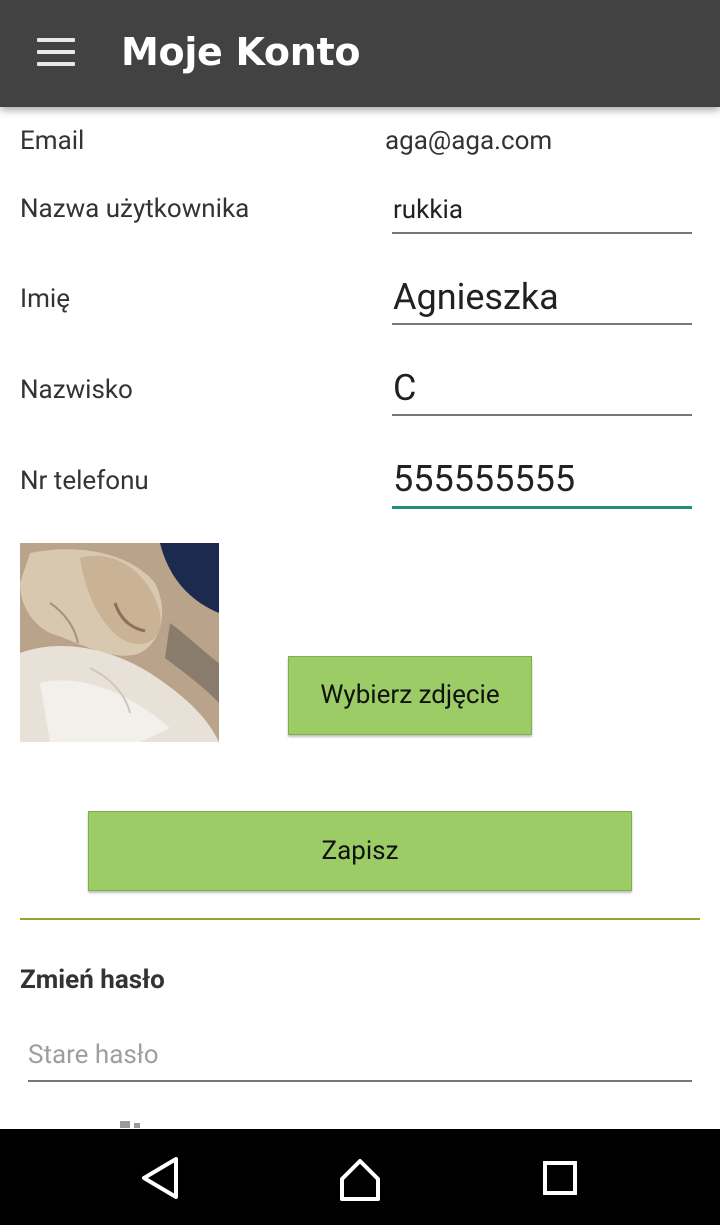 The height and width of the screenshot is (1225, 720). What do you see at coordinates (84, 481) in the screenshot?
I see `phone-label: Nr telefonu` at bounding box center [84, 481].